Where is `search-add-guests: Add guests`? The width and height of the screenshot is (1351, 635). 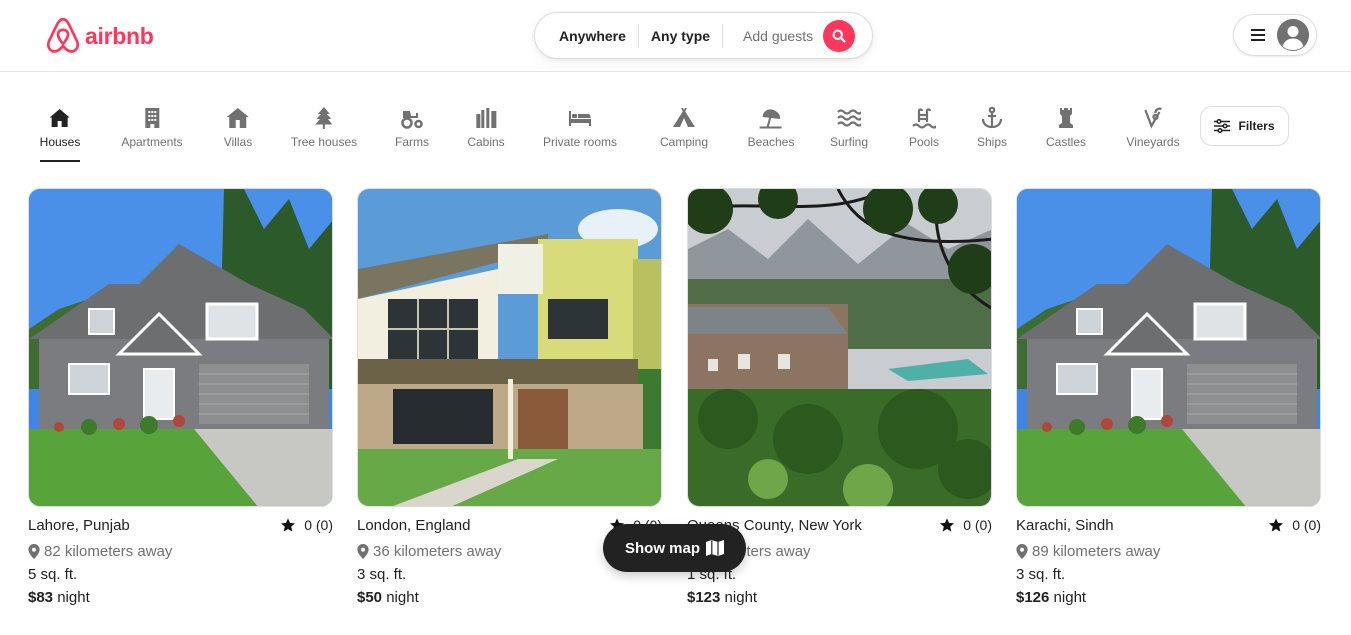
search-add-guests: Add guests is located at coordinates (773, 36).